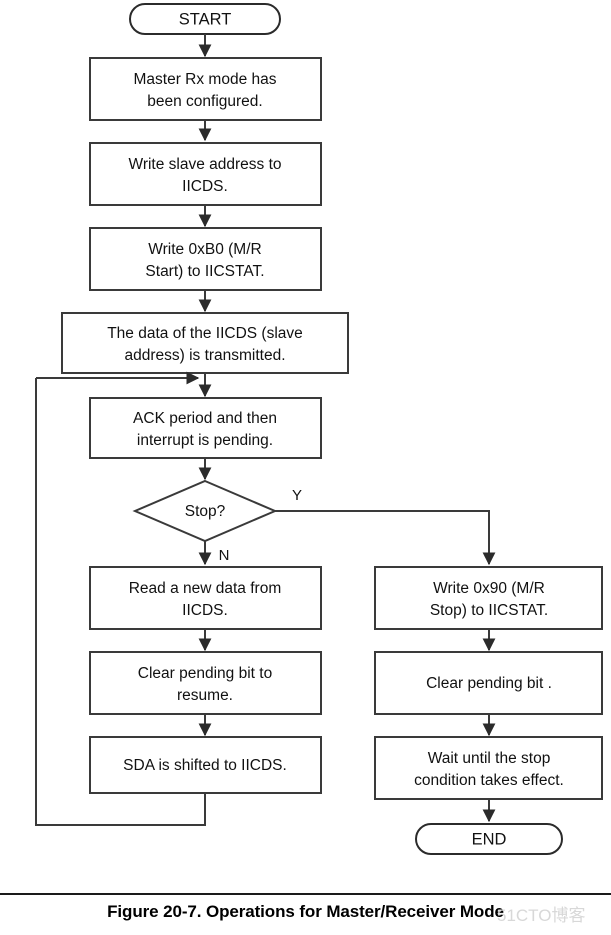 Image resolution: width=611 pixels, height=935 pixels. I want to click on node-write-slave: Write slave address to IICDS., so click(205, 174).